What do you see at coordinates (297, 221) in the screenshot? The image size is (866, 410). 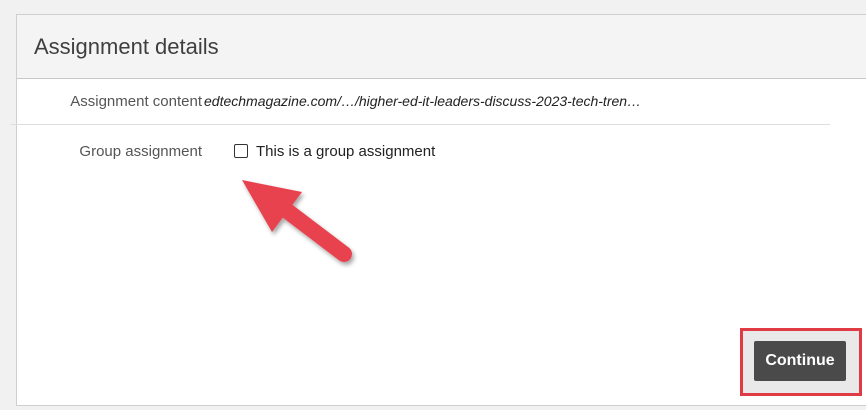 I see `annotation-arrow-icon` at bounding box center [297, 221].